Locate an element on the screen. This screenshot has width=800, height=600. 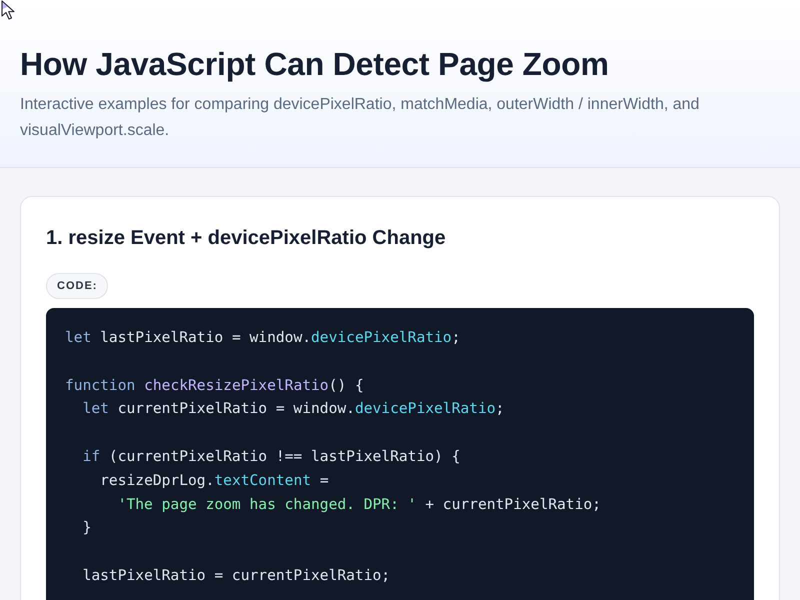
code-line: resizeDprLog.textContent = is located at coordinates (214, 480).